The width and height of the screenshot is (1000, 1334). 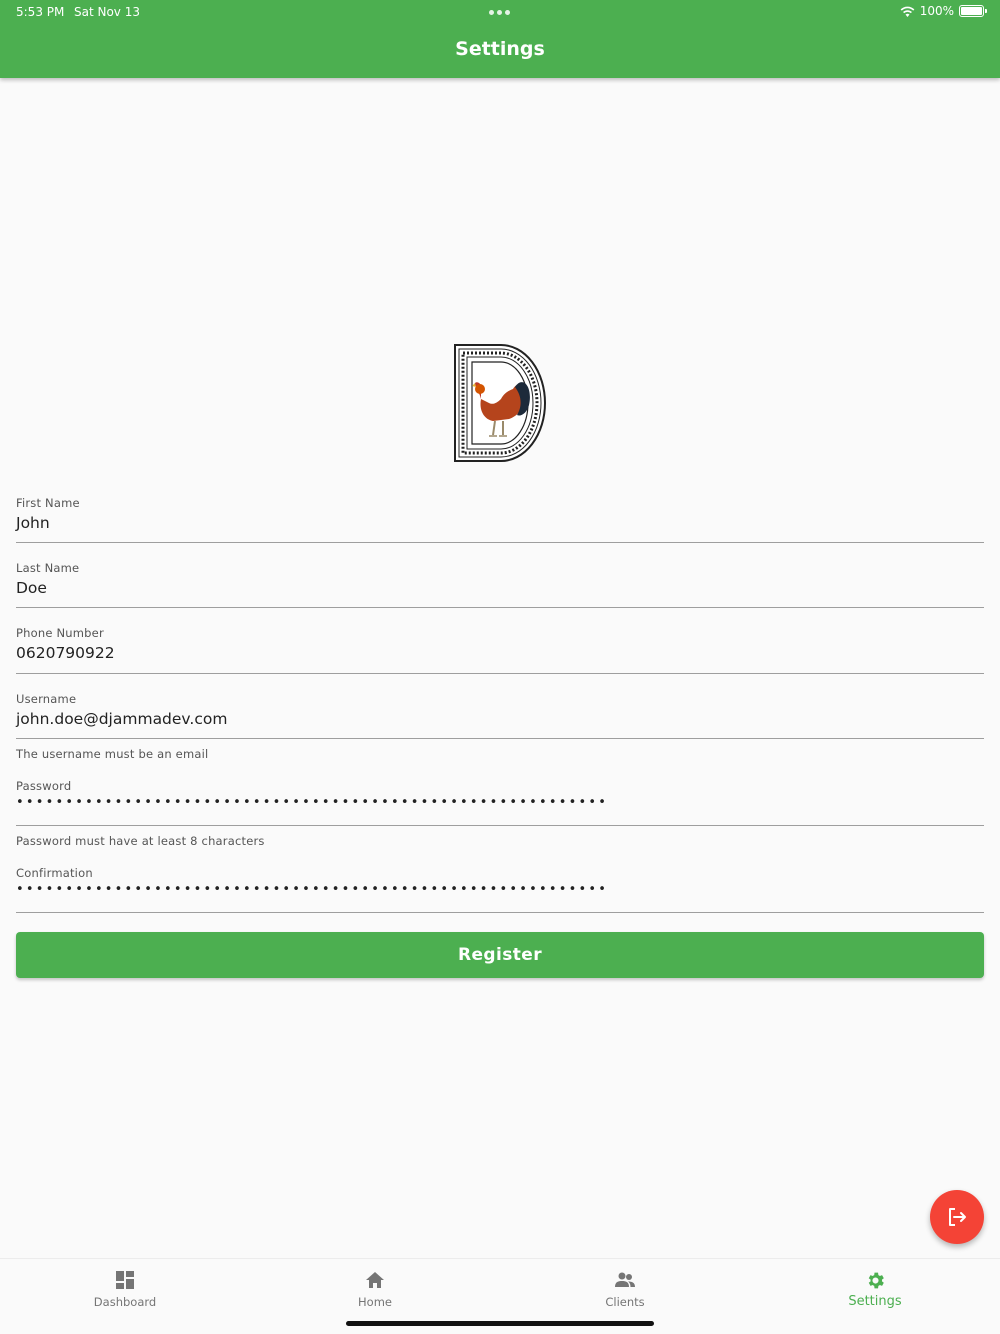 I want to click on nav-item-clients: Clients, so click(x=625, y=1289).